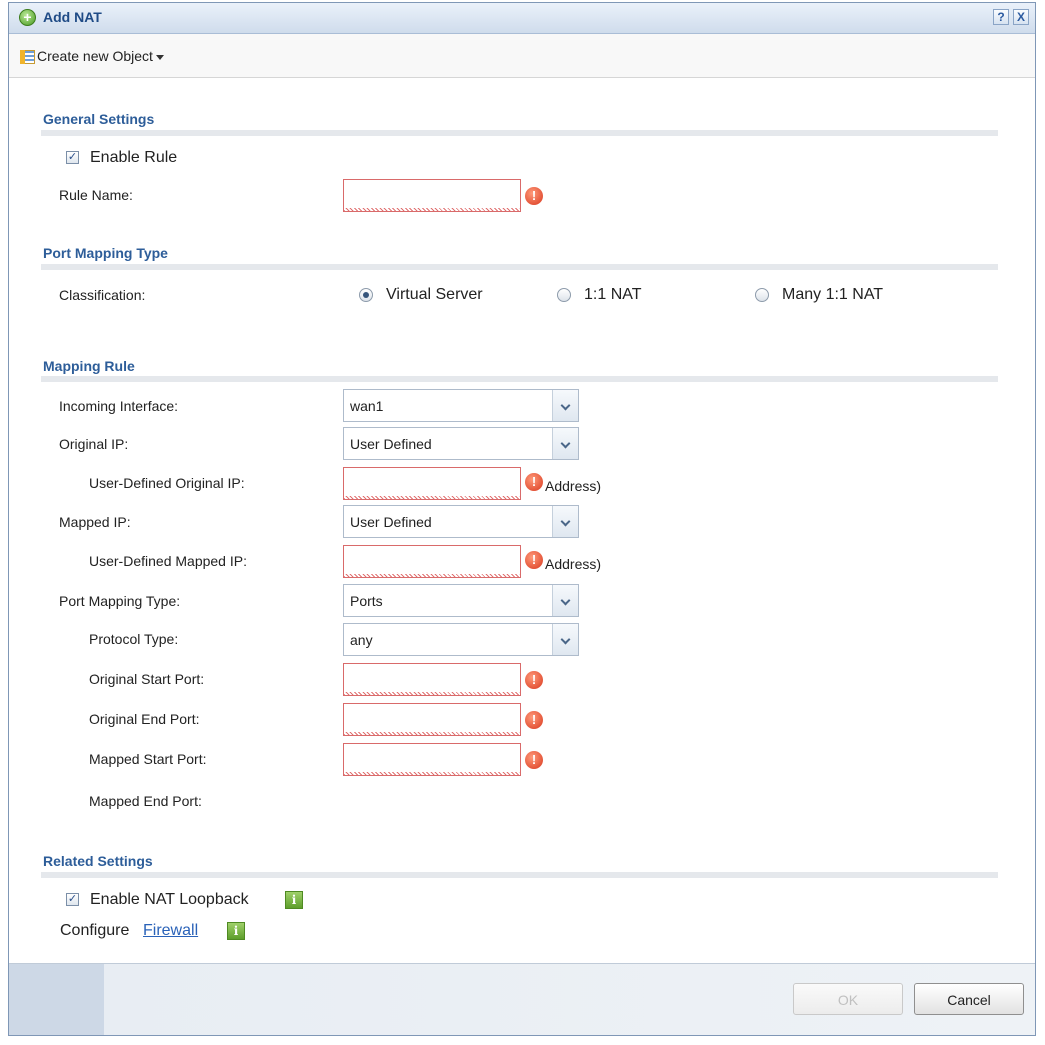 Image resolution: width=1045 pixels, height=1045 pixels. Describe the element at coordinates (95, 522) in the screenshot. I see `mapped-ip-label: Mapped IP:` at that location.